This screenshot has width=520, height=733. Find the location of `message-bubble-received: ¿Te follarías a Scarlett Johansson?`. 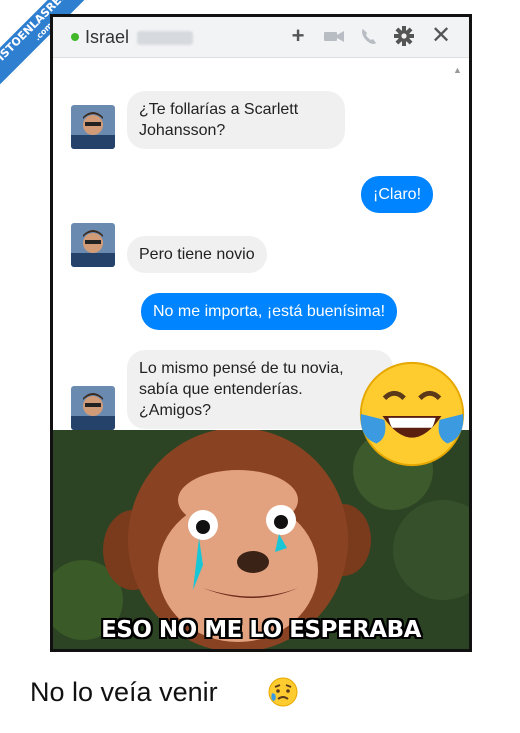

message-bubble-received: ¿Te follarías a Scarlett Johansson? is located at coordinates (236, 120).